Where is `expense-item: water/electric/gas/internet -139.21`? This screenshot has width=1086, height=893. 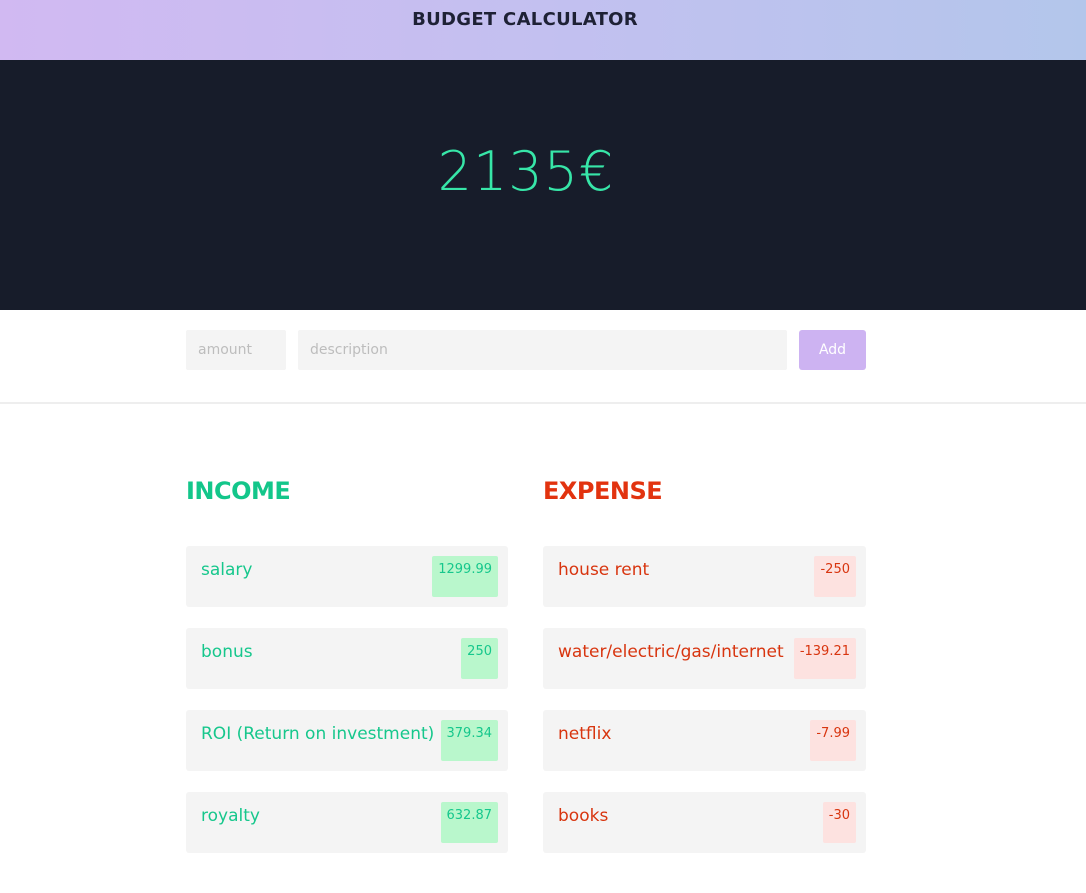 expense-item: water/electric/gas/internet -139.21 is located at coordinates (704, 658).